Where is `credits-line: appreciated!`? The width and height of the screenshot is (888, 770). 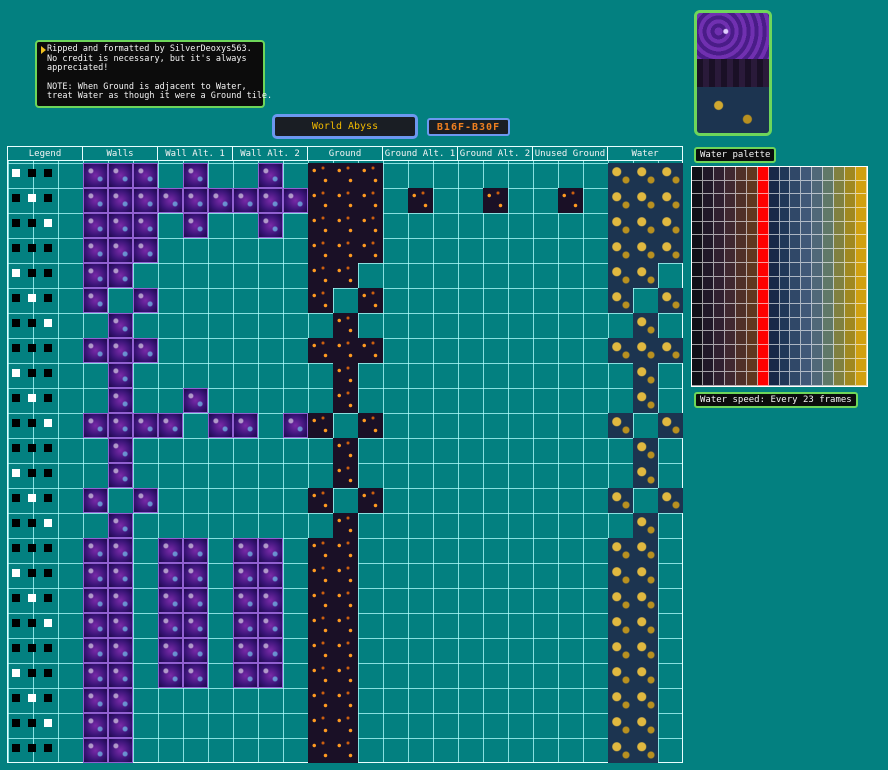
credits-line: appreciated! is located at coordinates (78, 68).